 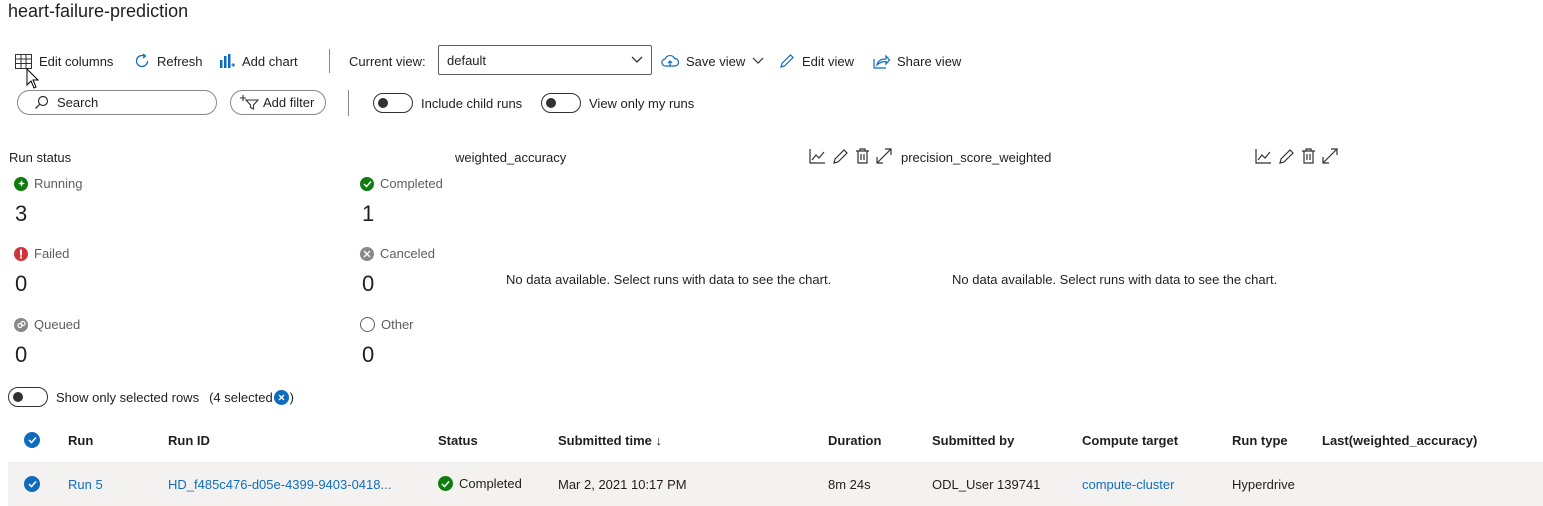 What do you see at coordinates (21, 324) in the screenshot?
I see `queued-icon` at bounding box center [21, 324].